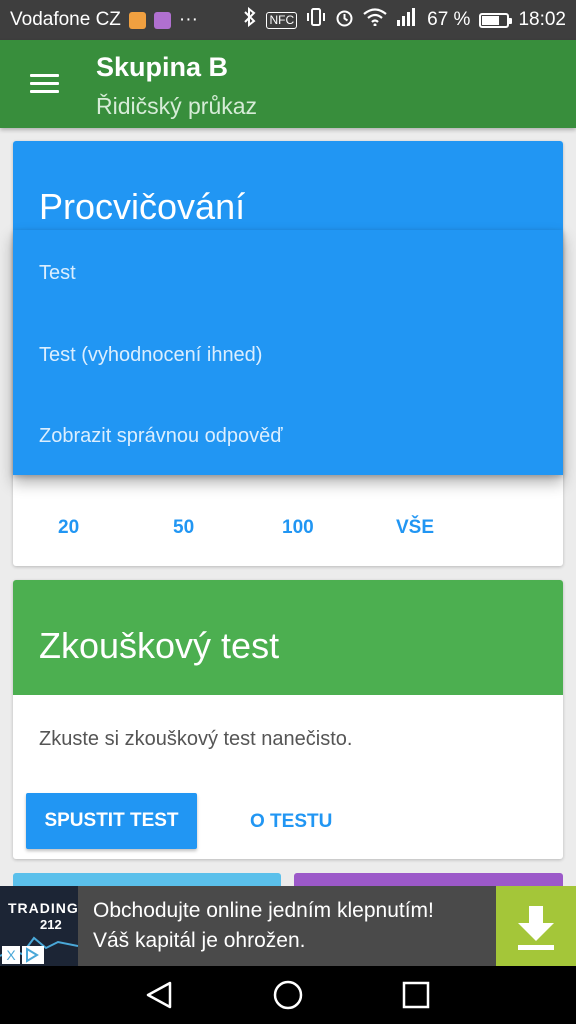 This screenshot has height=1024, width=576. I want to click on ad-line-1: Obchodujte online jedním klepnutím!, so click(263, 910).